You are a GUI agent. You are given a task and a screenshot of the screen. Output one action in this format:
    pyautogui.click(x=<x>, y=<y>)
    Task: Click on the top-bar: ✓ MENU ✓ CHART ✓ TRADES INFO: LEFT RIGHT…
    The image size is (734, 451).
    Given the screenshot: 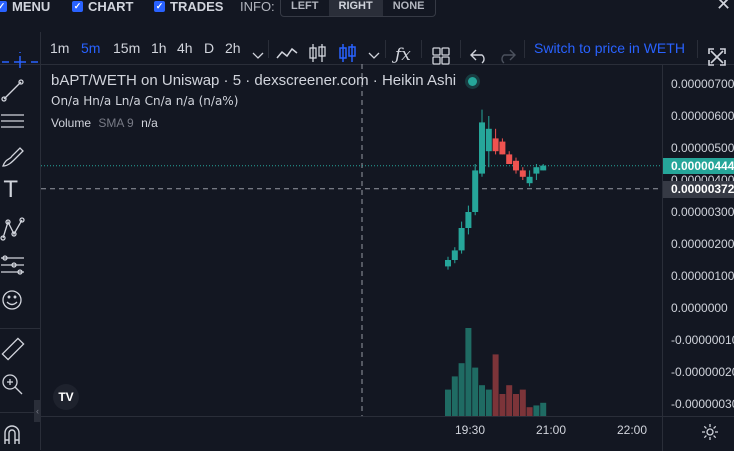 What is the action you would take?
    pyautogui.click(x=367, y=8)
    